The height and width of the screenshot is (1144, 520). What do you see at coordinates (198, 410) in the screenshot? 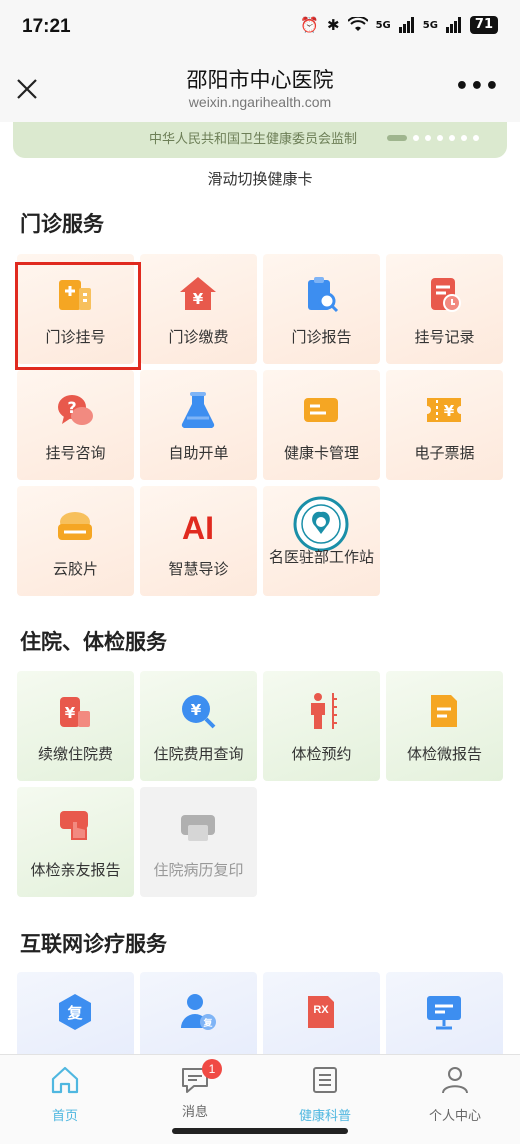
I see `flask-icon` at bounding box center [198, 410].